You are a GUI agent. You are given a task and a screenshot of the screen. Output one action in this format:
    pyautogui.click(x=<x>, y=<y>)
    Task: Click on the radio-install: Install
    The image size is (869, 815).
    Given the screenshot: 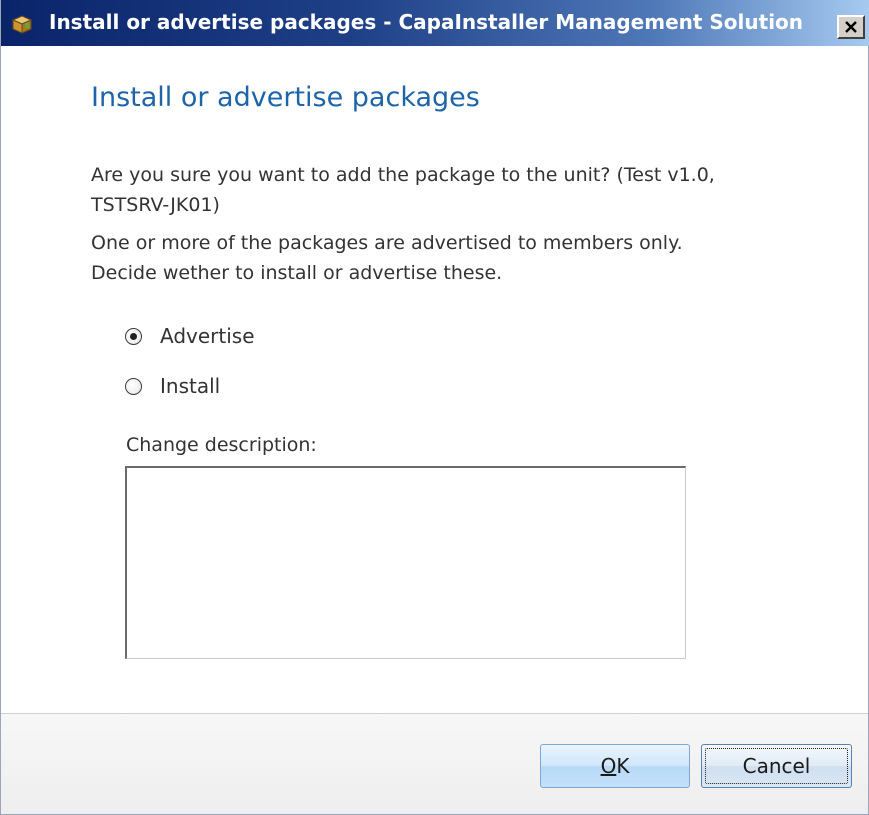 What is the action you would take?
    pyautogui.click(x=172, y=386)
    